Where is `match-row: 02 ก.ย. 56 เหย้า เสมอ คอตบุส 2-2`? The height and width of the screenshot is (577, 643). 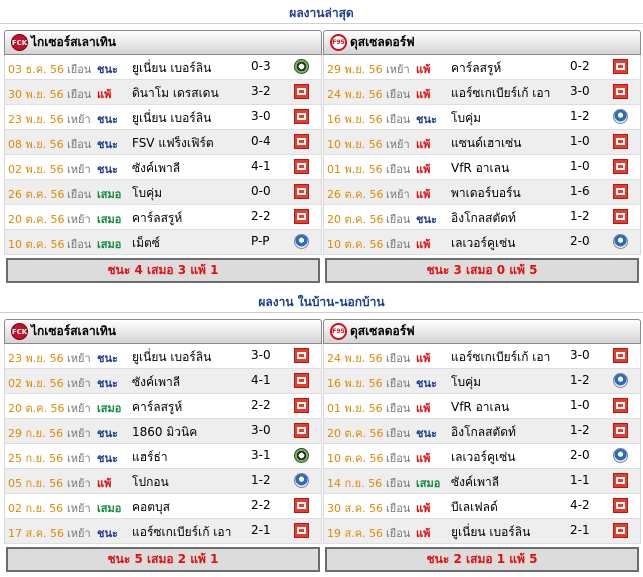
match-row: 02 ก.ย. 56 เหย้า เสมอ คอตบุส 2-2 is located at coordinates (163, 506).